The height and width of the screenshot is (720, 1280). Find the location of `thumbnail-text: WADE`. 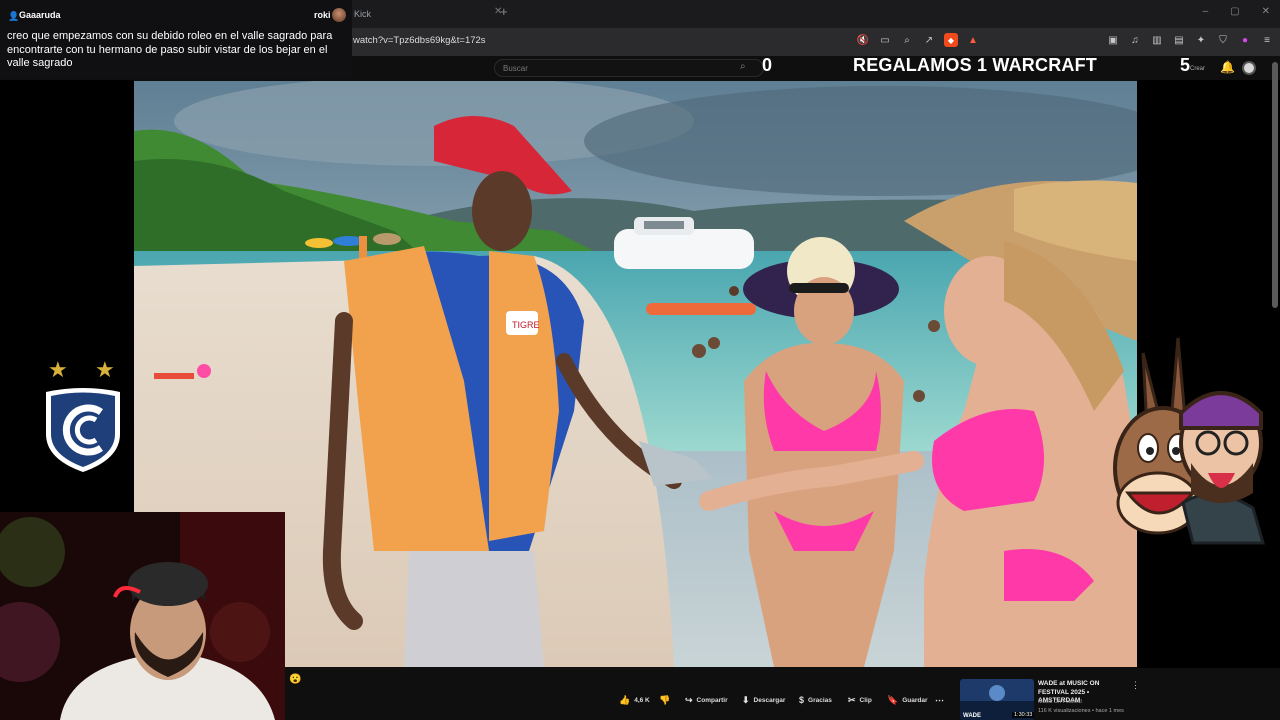

thumbnail-text: WADE is located at coordinates (972, 716).